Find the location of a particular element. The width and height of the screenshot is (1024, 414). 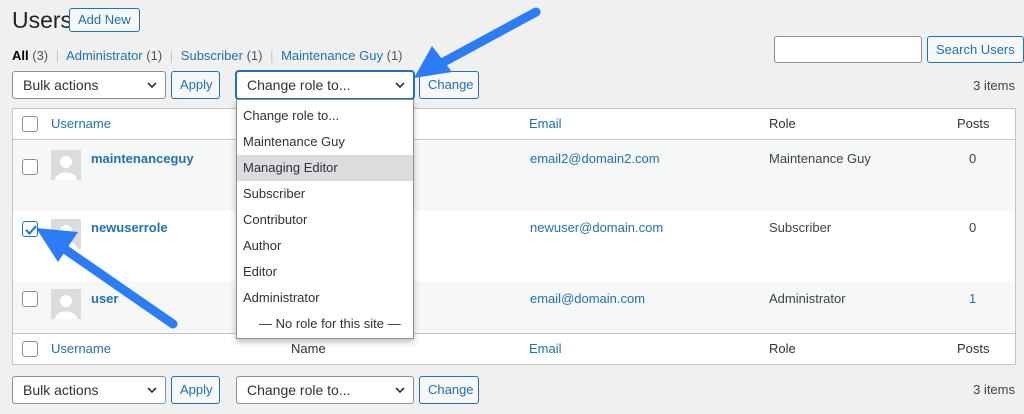

email-link: email2@domain2.com is located at coordinates (595, 158).